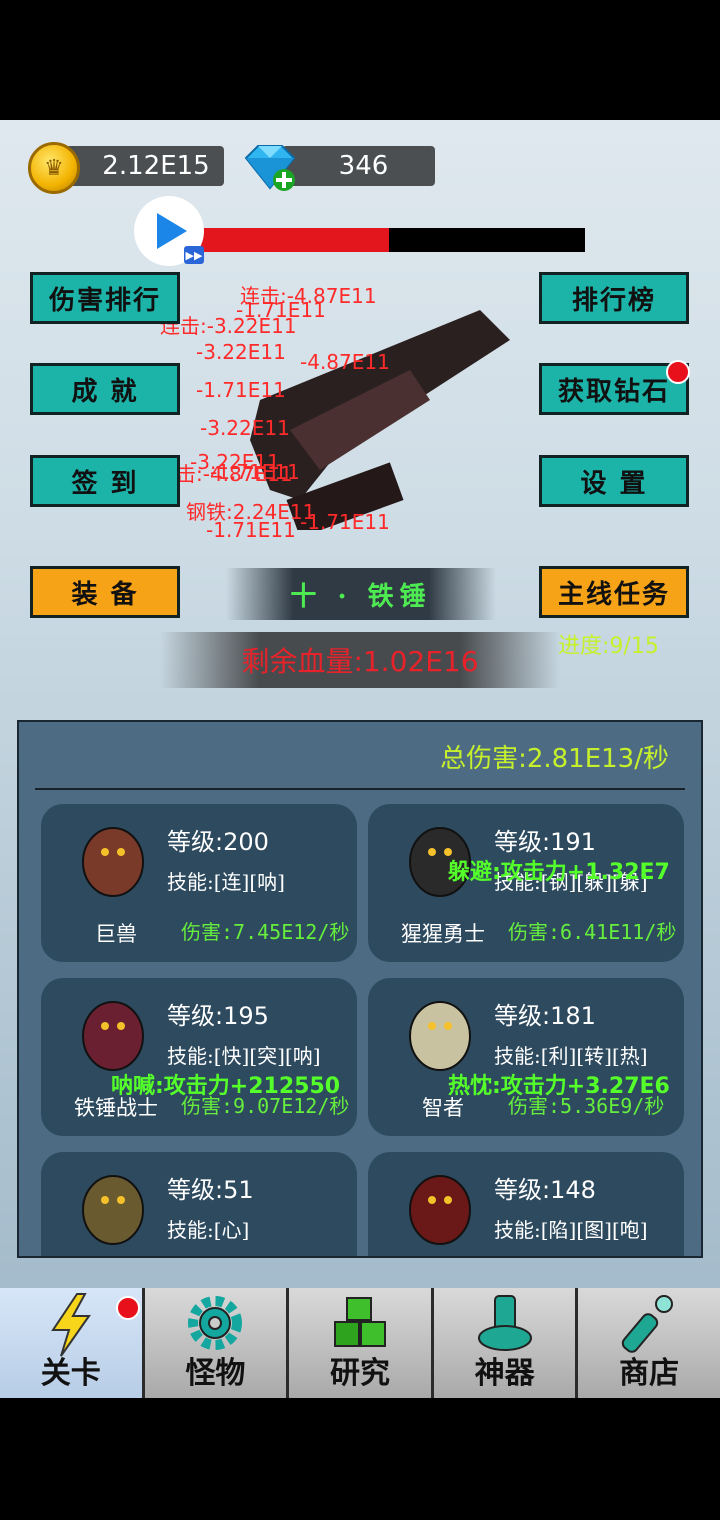 The image size is (720, 1520). I want to click on damage-number: 连击:-3.22E11, so click(228, 326).